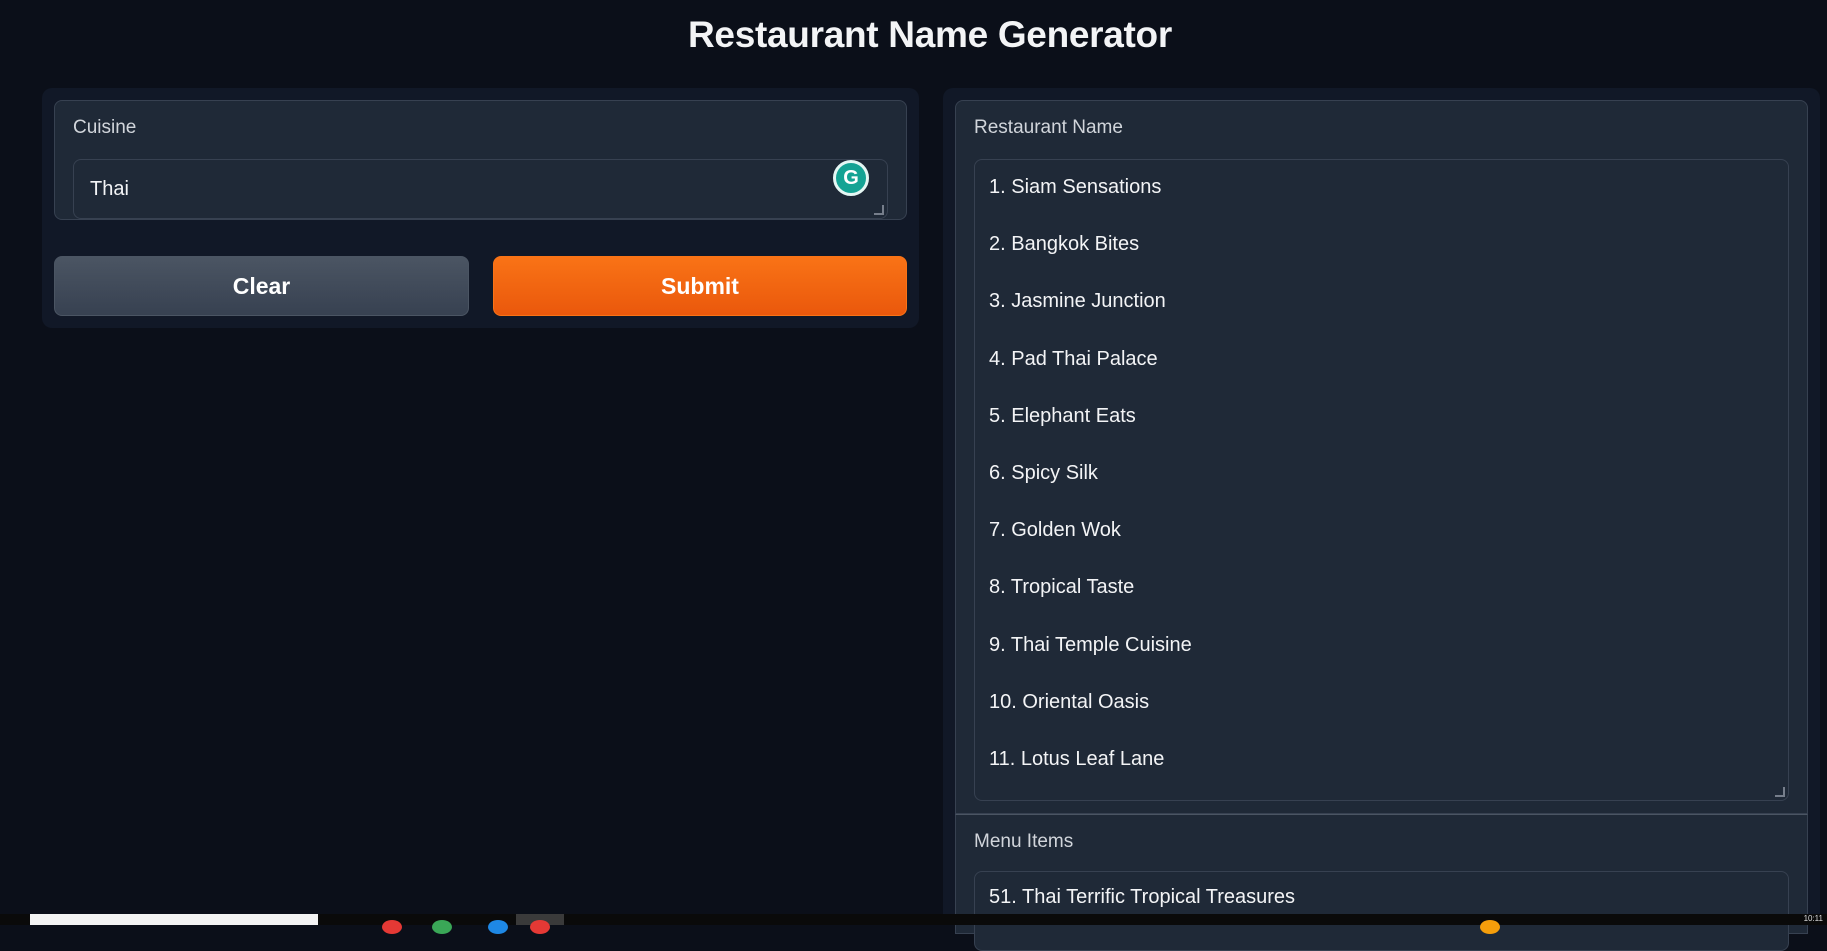 The height and width of the screenshot is (951, 1827). What do you see at coordinates (480, 189) in the screenshot?
I see `cuisine-textarea: Thai G` at bounding box center [480, 189].